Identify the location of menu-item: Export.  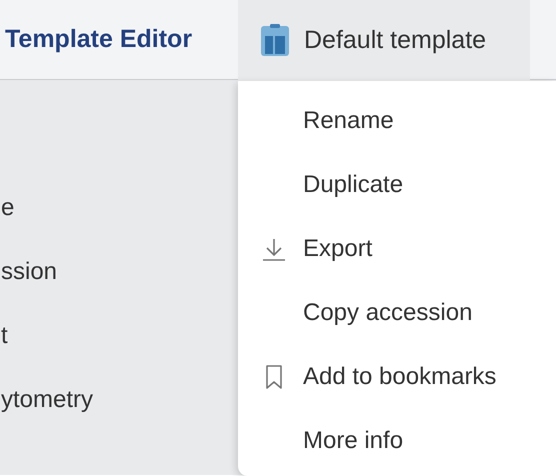
(397, 249).